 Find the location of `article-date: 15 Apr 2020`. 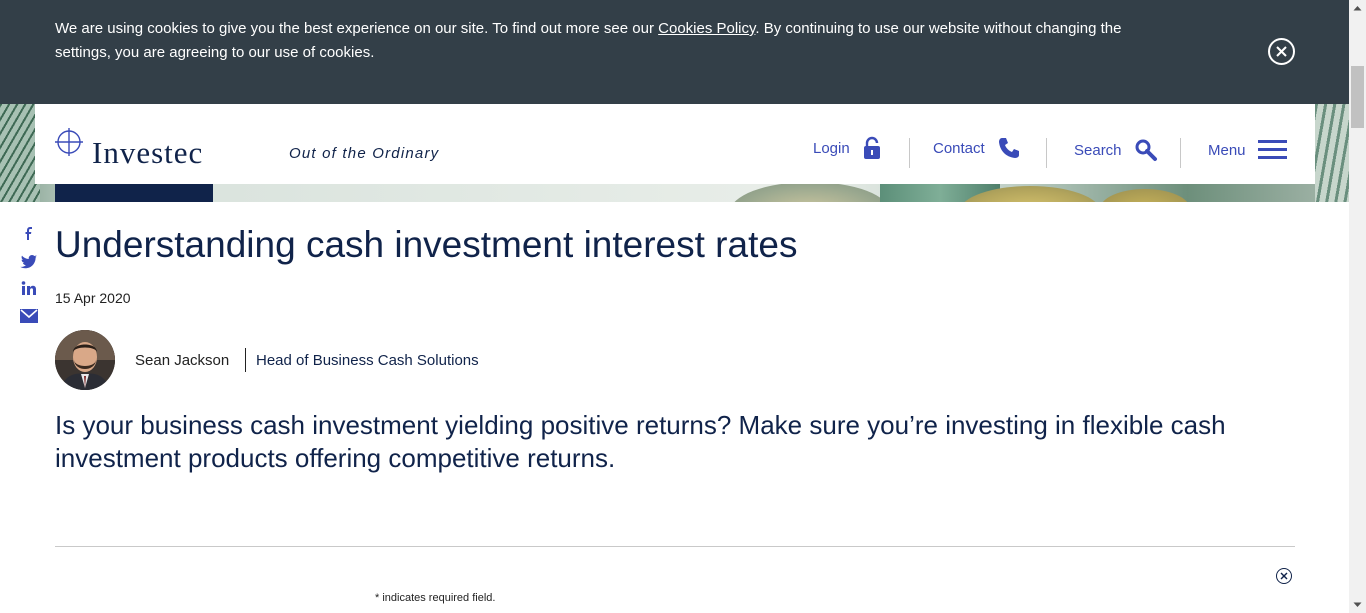

article-date: 15 Apr 2020 is located at coordinates (93, 298).